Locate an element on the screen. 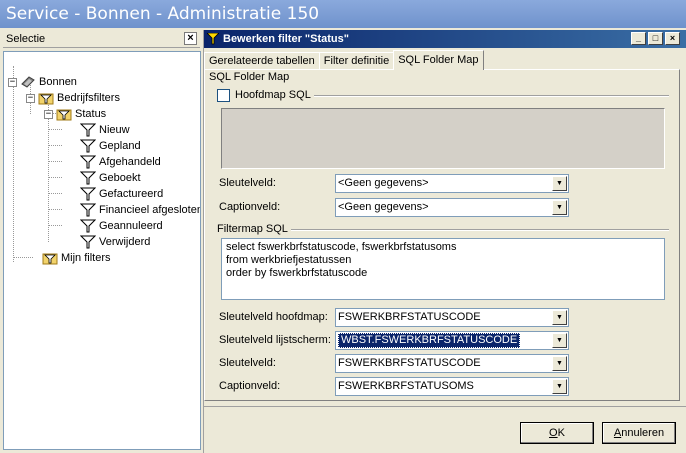 This screenshot has height=453, width=686. tree-item-bonnen: − Bonnen is located at coordinates (42, 82).